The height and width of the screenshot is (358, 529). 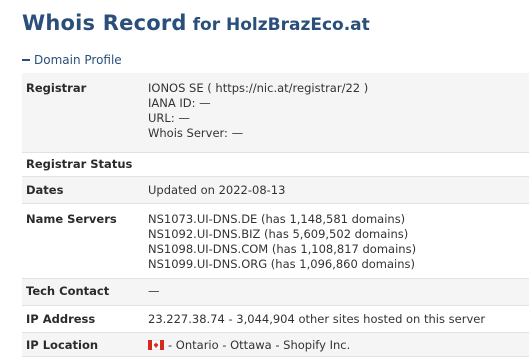 I want to click on registrar-status-value, so click(x=338, y=166).